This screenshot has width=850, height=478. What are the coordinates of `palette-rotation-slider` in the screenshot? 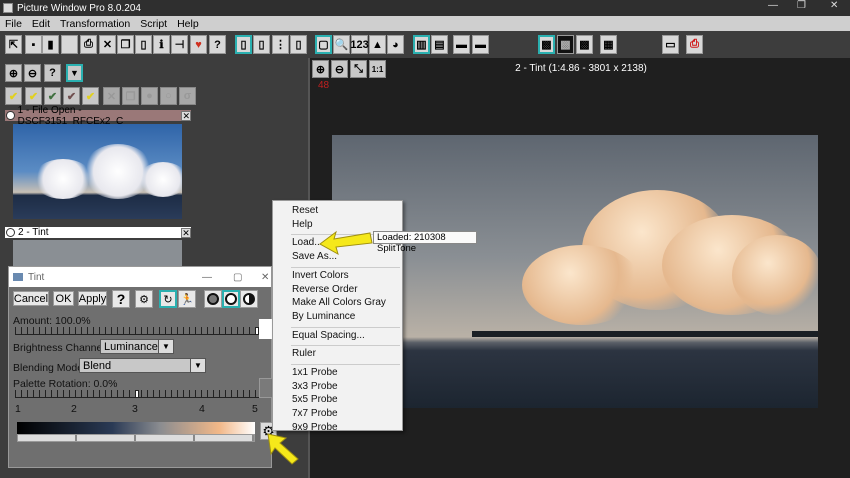 It's located at (138, 394).